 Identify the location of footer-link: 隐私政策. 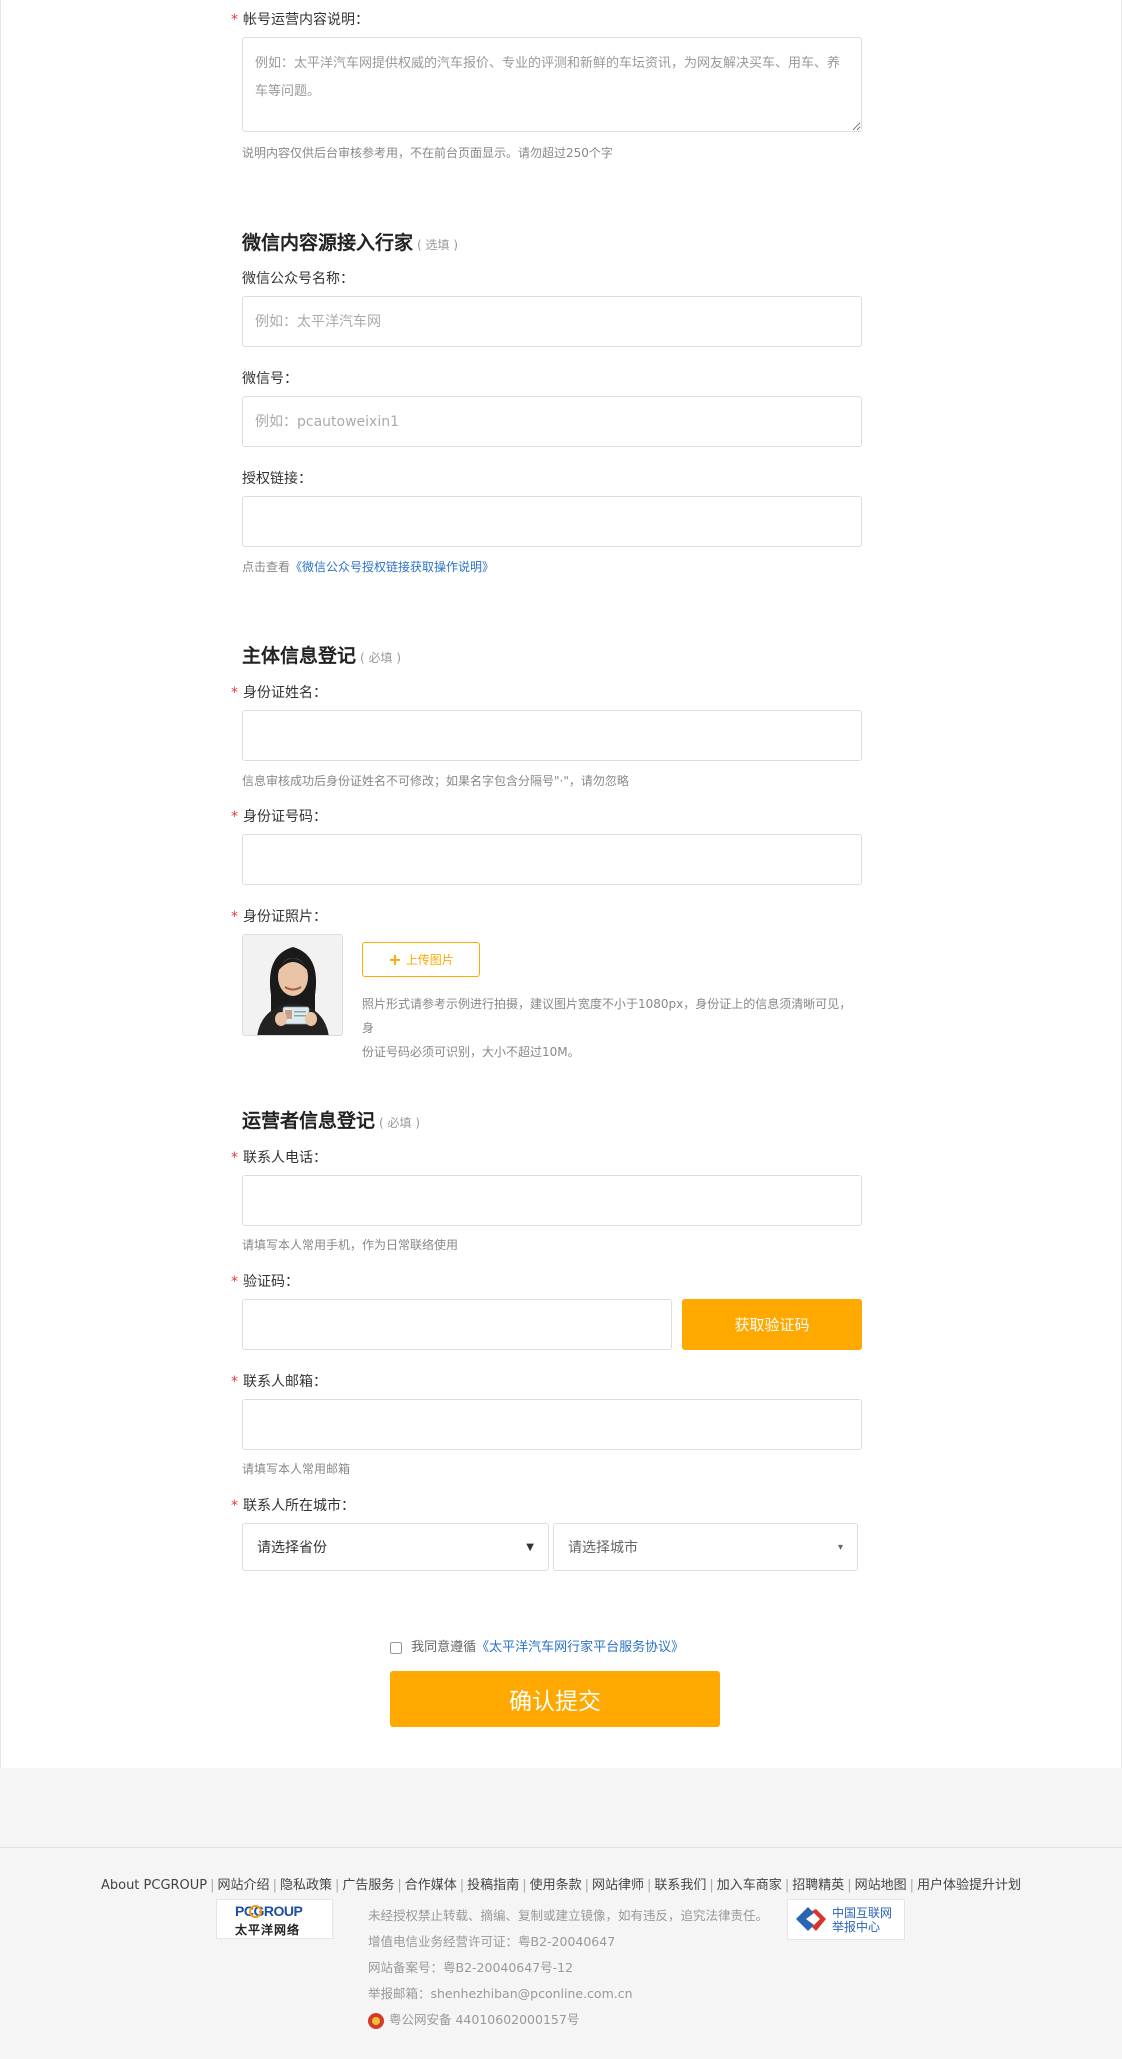
(306, 1885).